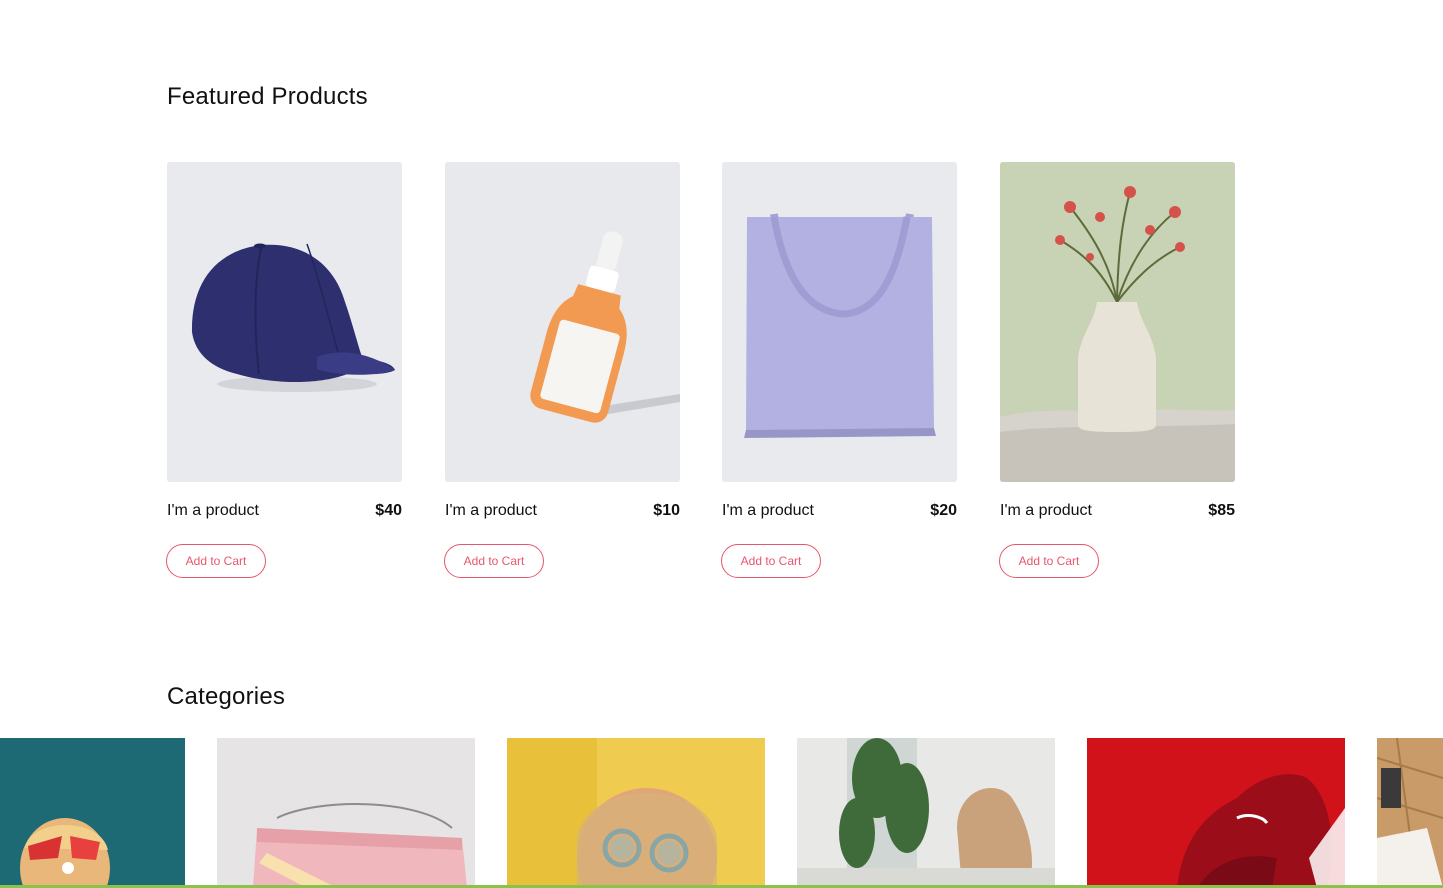  I want to click on product-image-tote, so click(839, 322).